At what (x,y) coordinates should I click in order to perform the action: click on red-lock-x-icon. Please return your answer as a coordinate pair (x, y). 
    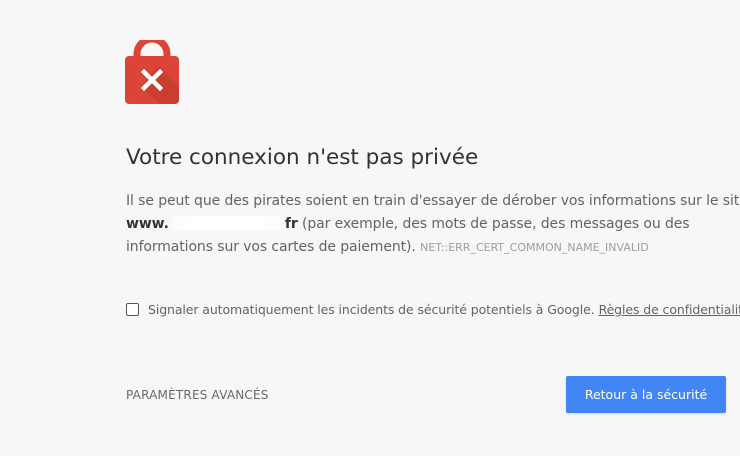
    Looking at the image, I should click on (152, 72).